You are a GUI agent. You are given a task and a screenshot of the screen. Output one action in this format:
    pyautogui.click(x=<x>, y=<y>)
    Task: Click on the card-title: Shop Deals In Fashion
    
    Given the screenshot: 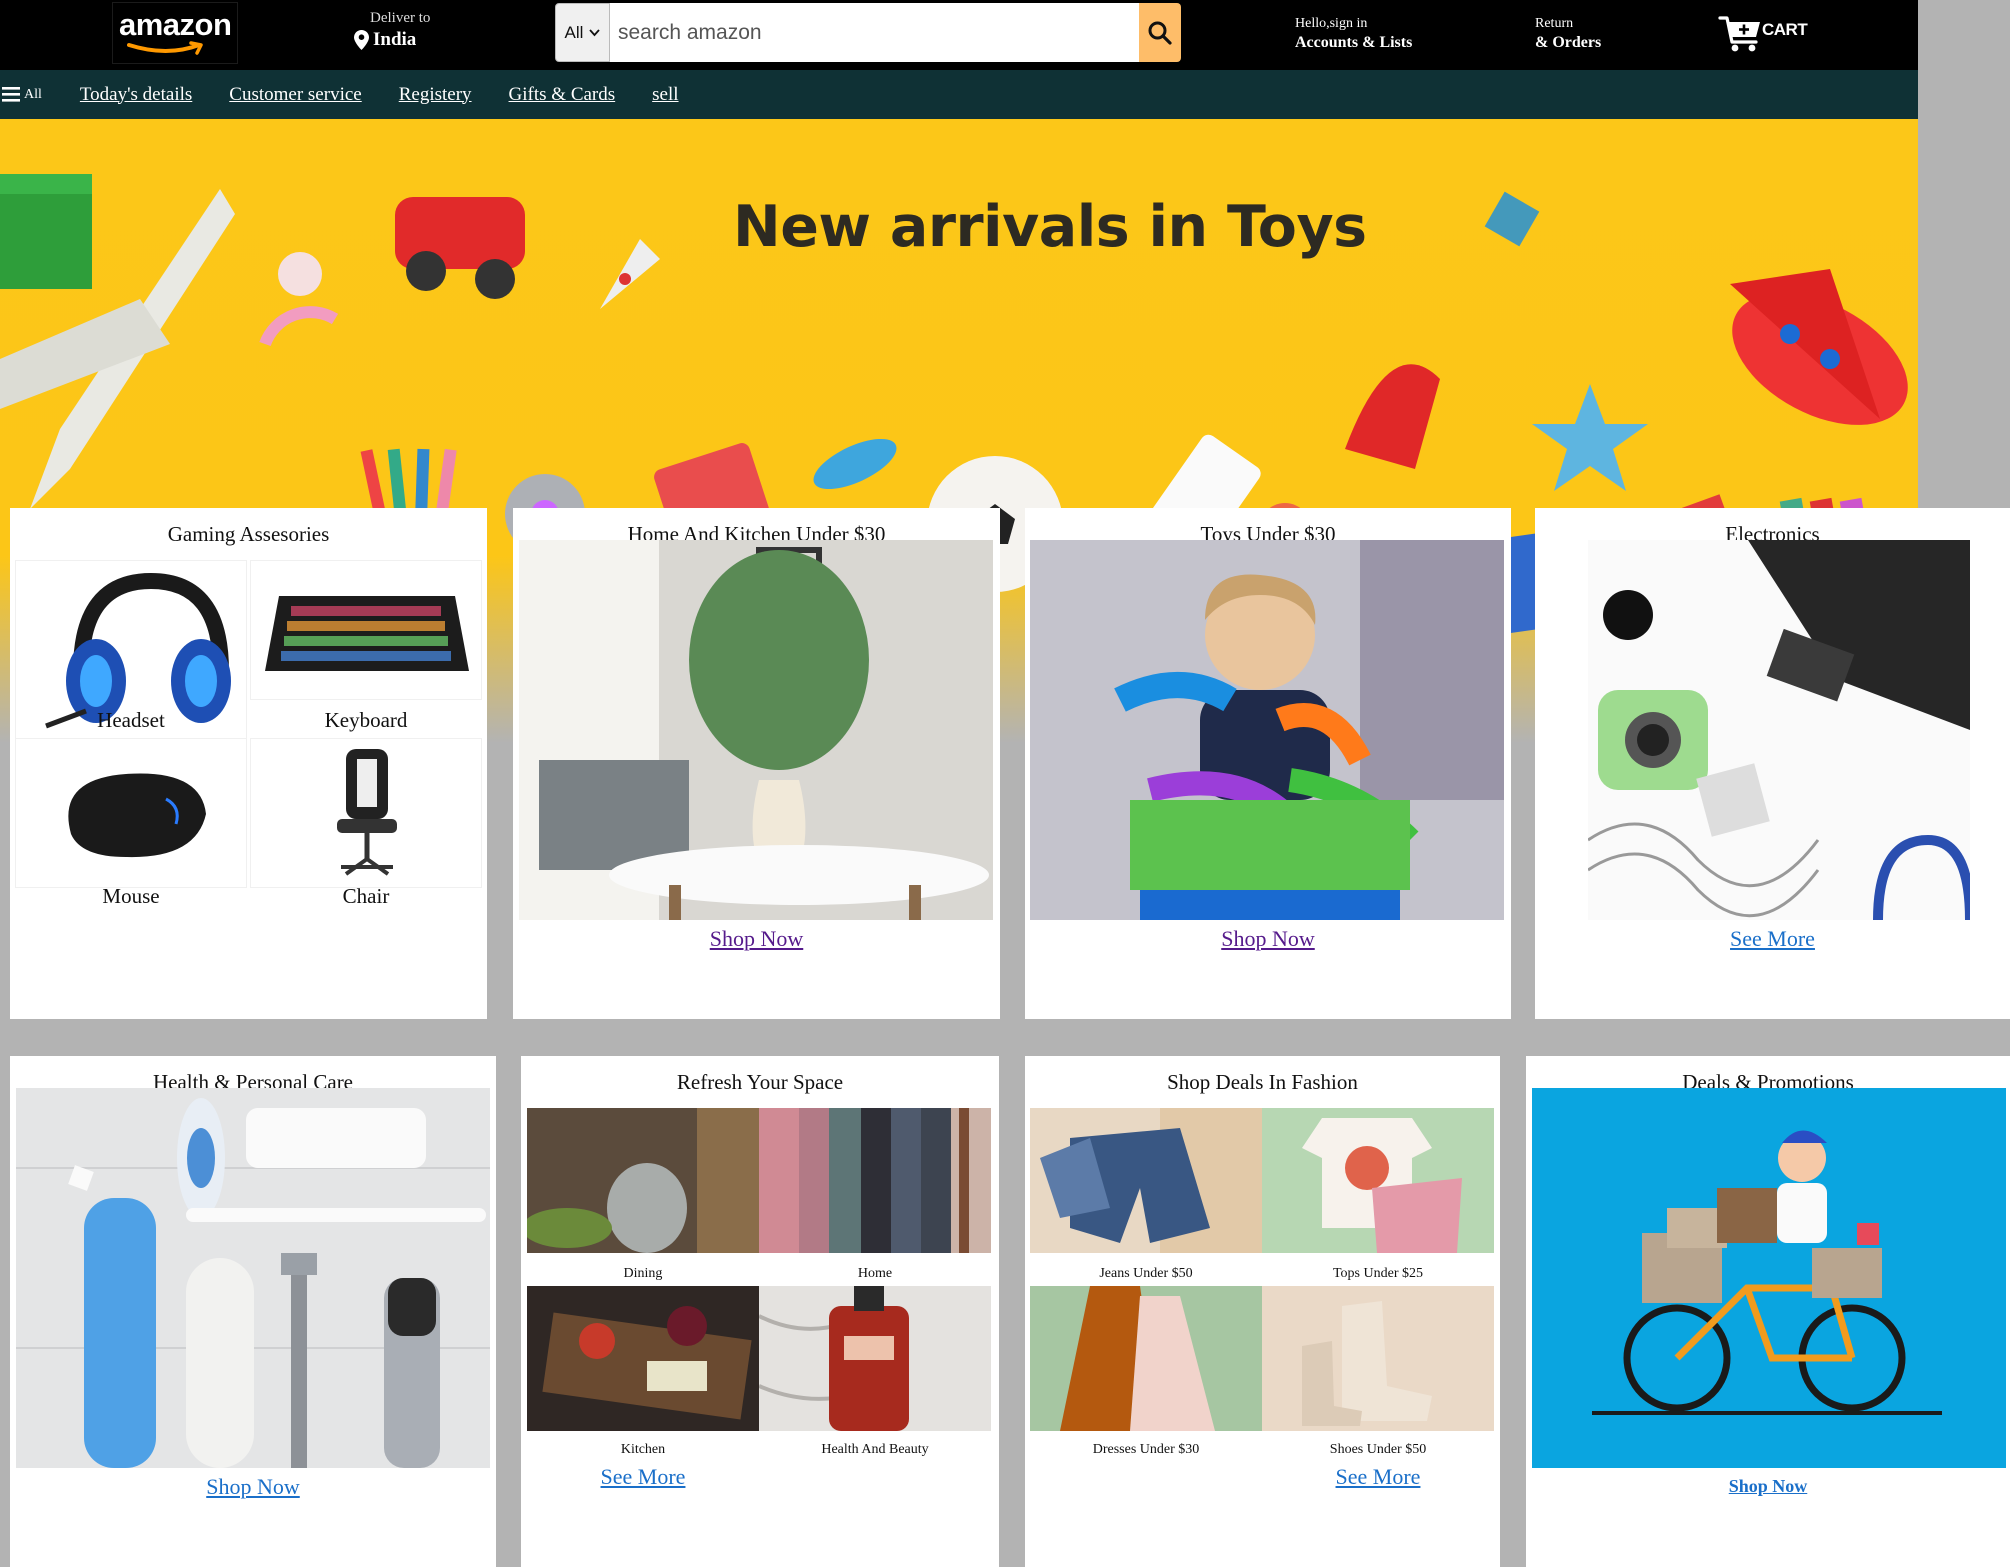 What is the action you would take?
    pyautogui.click(x=1262, y=1082)
    